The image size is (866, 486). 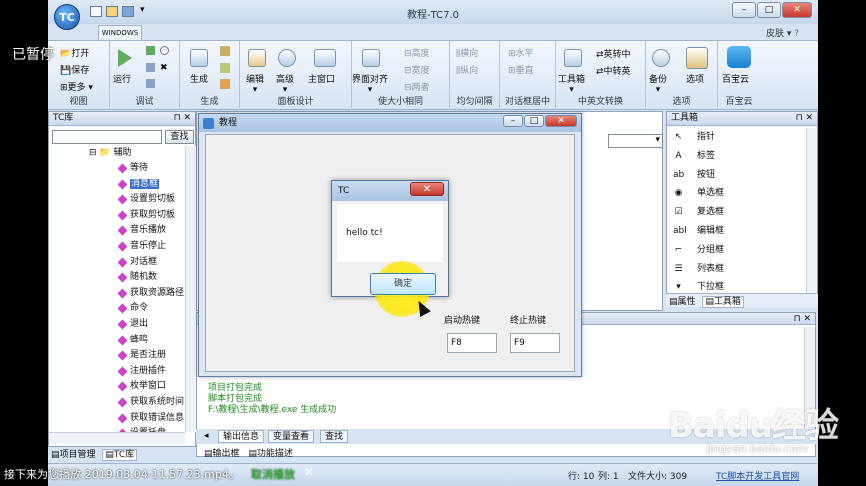 What do you see at coordinates (742, 231) in the screenshot?
I see `toolbox-item: abl 编辑框` at bounding box center [742, 231].